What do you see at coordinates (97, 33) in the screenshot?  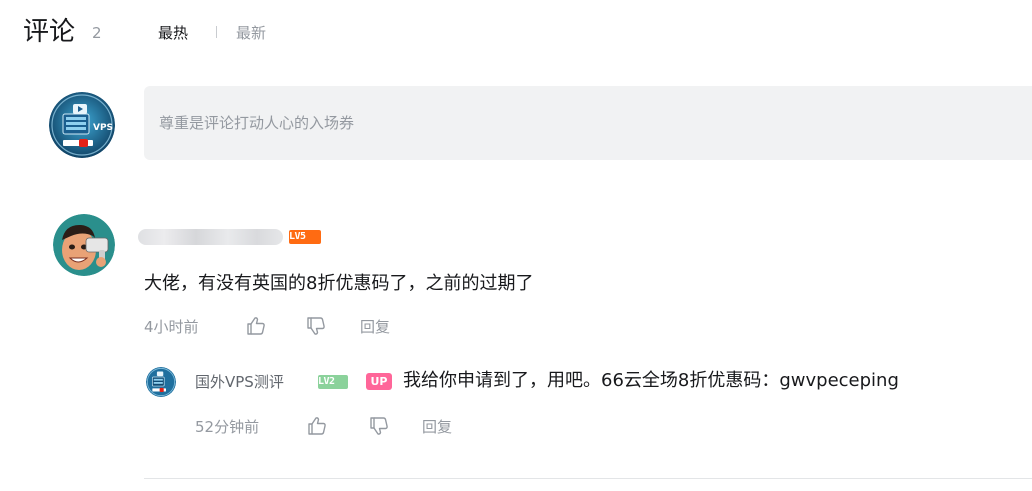 I see `comments-count: 2` at bounding box center [97, 33].